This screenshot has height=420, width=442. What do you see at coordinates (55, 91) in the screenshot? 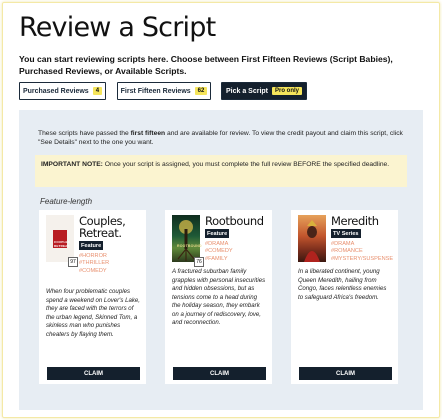
I see `tab-label: Purchased Reviews` at bounding box center [55, 91].